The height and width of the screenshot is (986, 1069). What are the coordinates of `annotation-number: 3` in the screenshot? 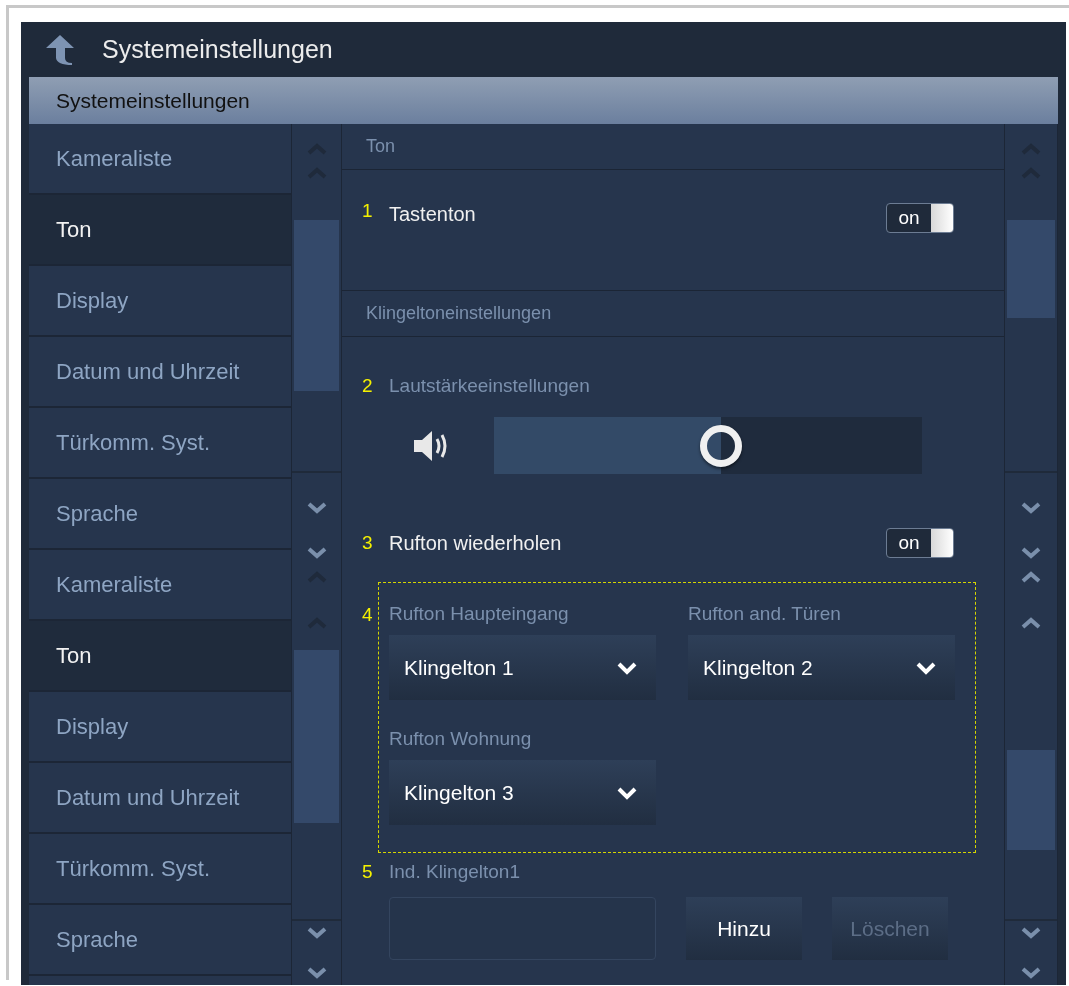 It's located at (368, 543).